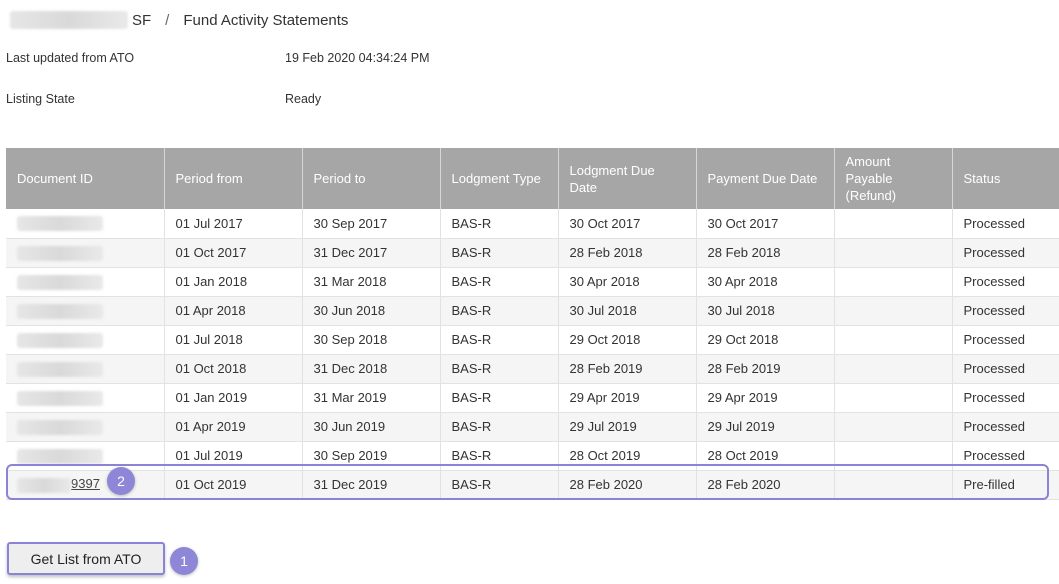 The height and width of the screenshot is (584, 1059). Describe the element at coordinates (765, 340) in the screenshot. I see `cell-payment-due: 29 Oct 2018` at that location.